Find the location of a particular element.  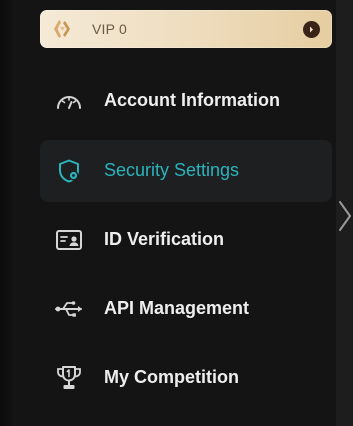

vip-level-label: VIP 0 is located at coordinates (109, 29).